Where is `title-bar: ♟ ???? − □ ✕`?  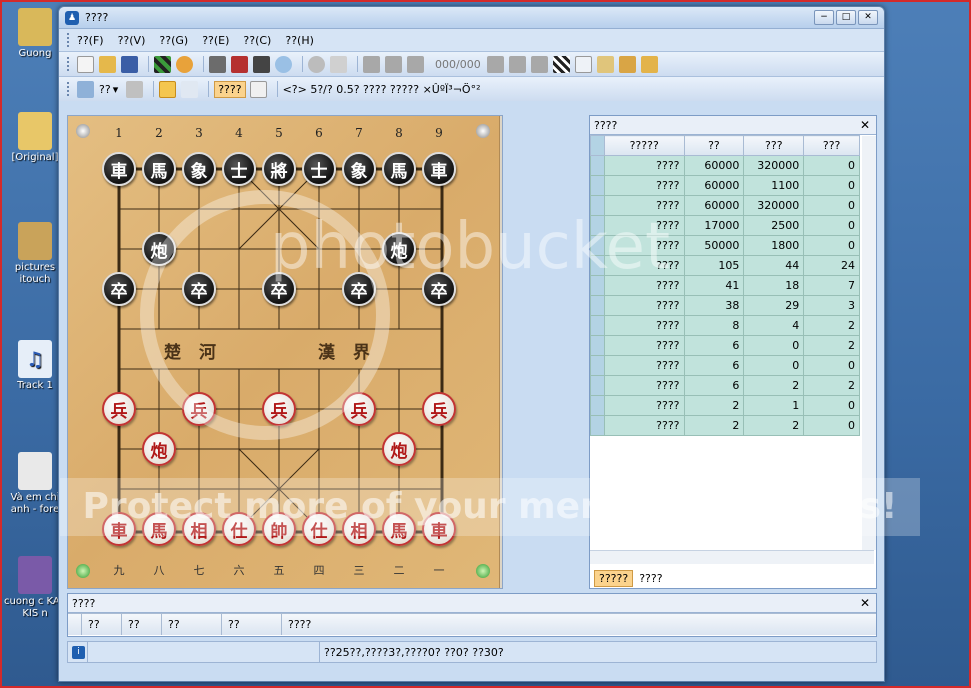
title-bar: ♟ ???? − □ ✕ is located at coordinates (471, 18).